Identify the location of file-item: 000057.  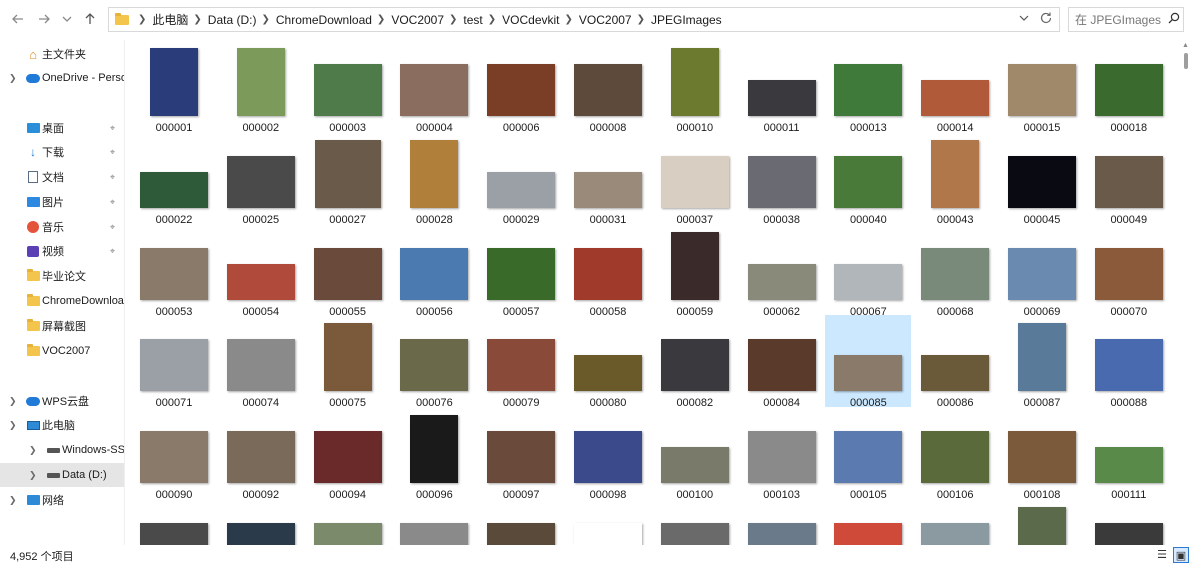
(521, 271).